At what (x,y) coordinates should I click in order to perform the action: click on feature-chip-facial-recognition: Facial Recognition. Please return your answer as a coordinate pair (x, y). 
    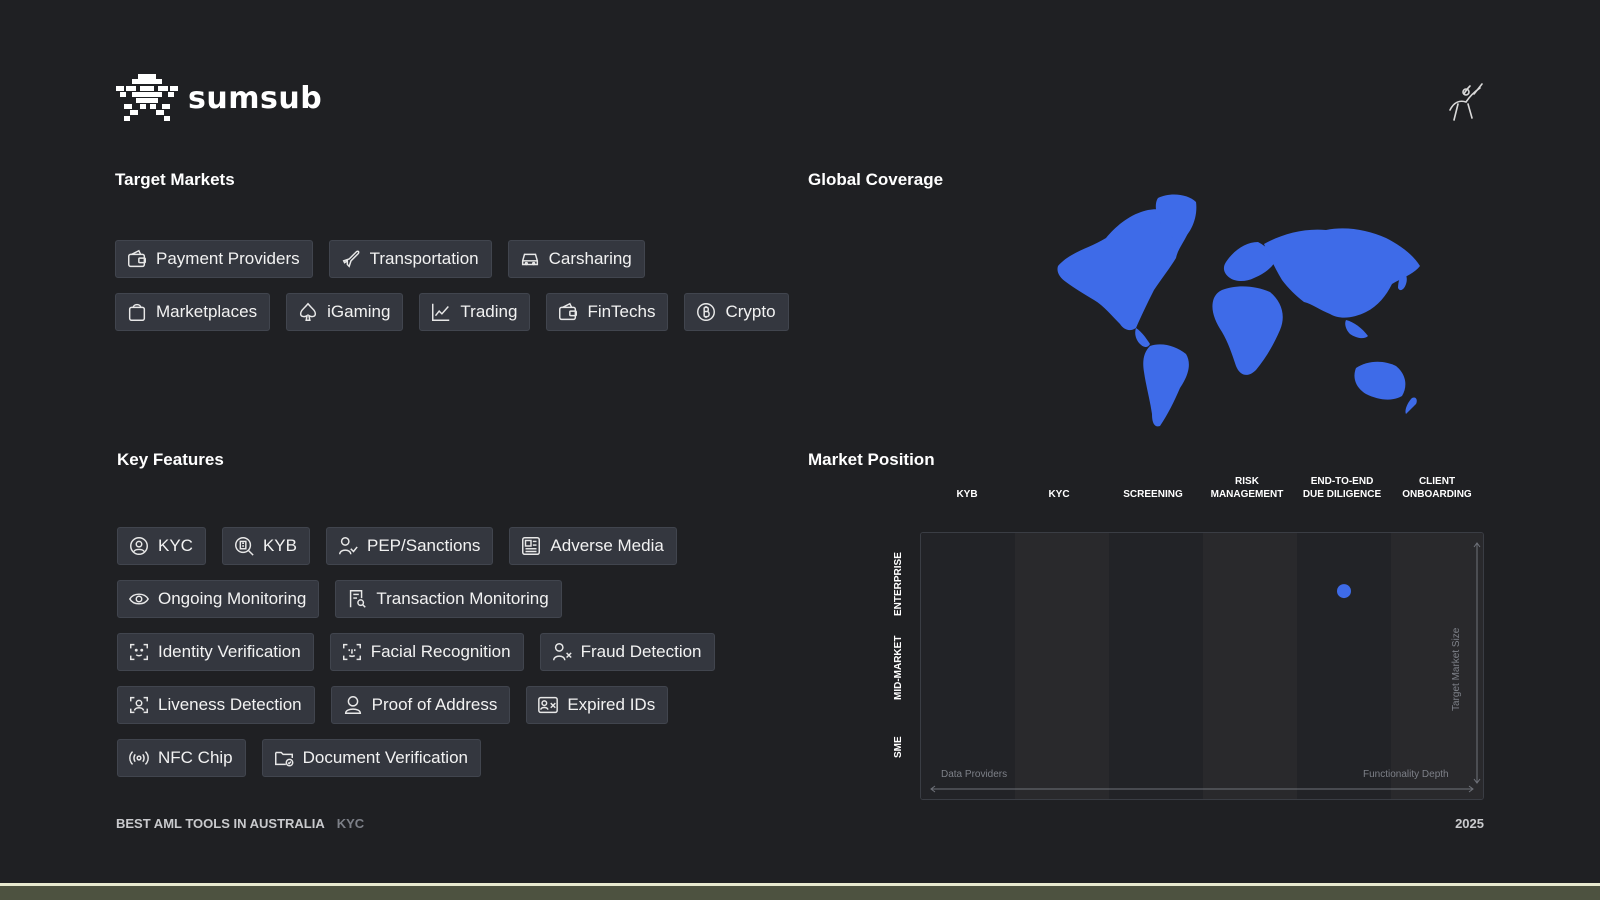
    Looking at the image, I should click on (426, 652).